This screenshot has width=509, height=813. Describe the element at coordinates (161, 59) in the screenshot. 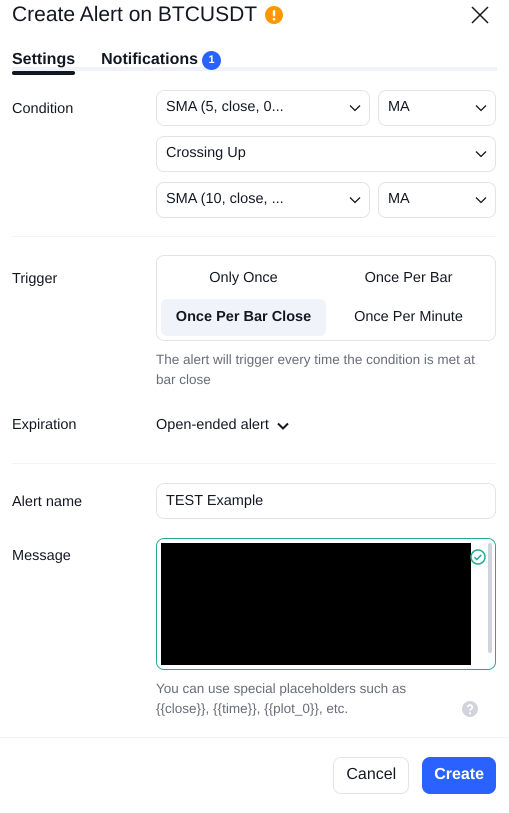

I see `tab: Notifications 1` at that location.